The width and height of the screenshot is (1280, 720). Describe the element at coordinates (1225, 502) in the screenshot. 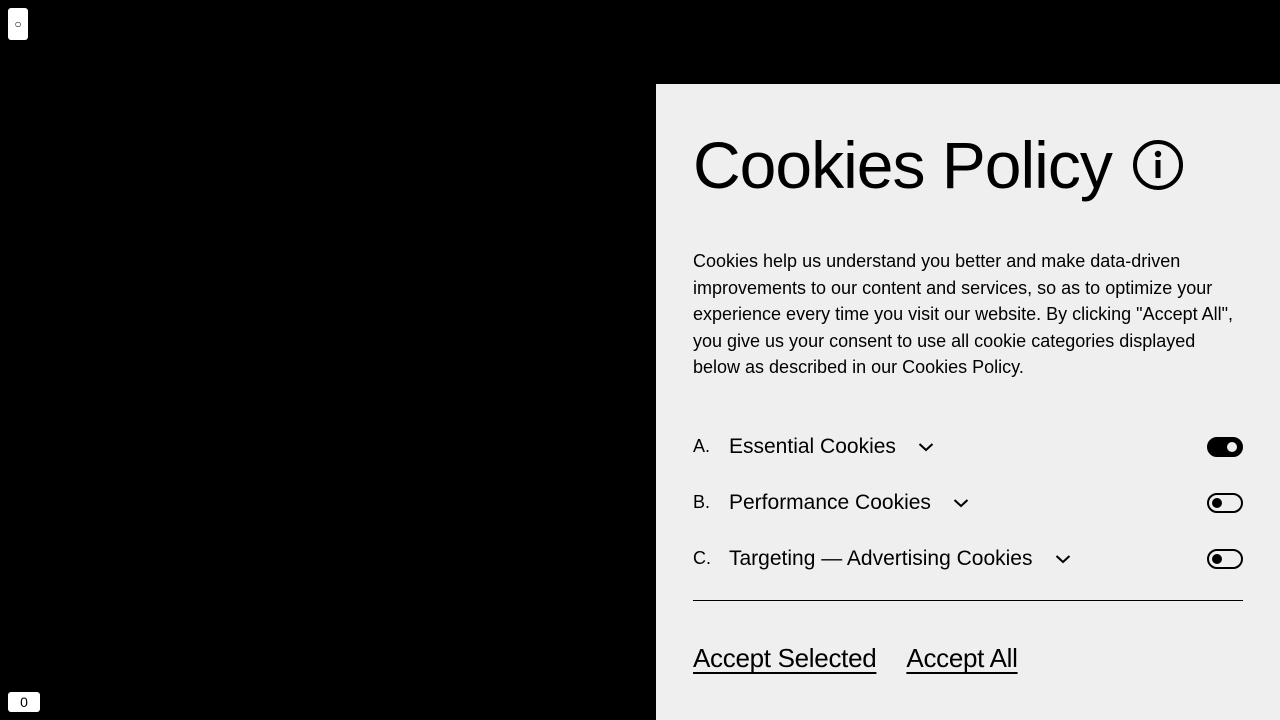

I see `performance-cookies-toggle` at that location.